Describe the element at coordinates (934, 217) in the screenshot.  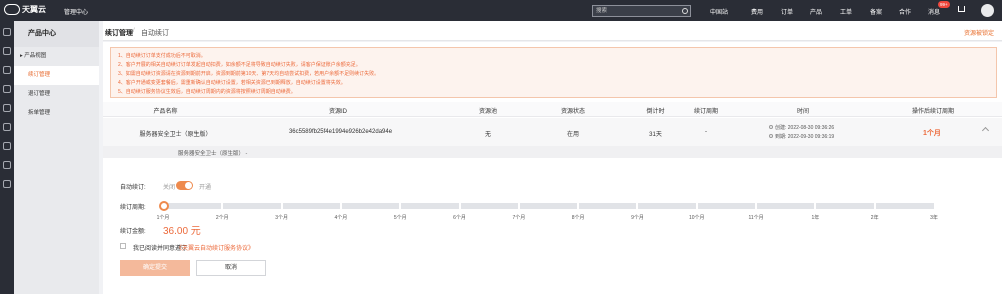
I see `slider-tick-label: 3年` at that location.